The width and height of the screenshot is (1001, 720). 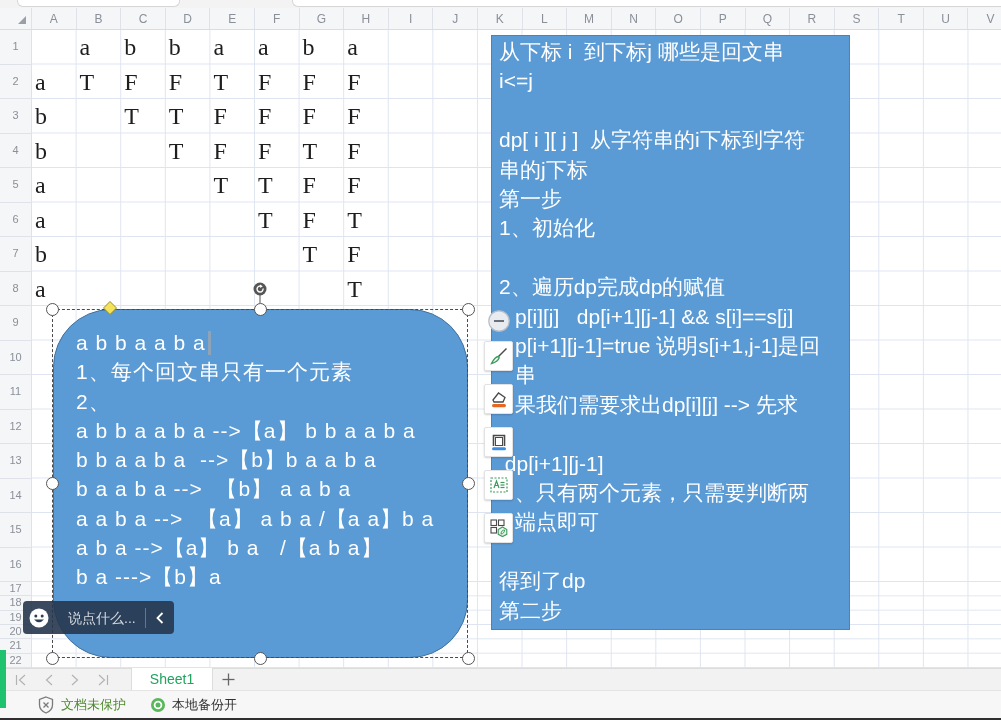 I want to click on column-header: D, so click(x=188, y=18).